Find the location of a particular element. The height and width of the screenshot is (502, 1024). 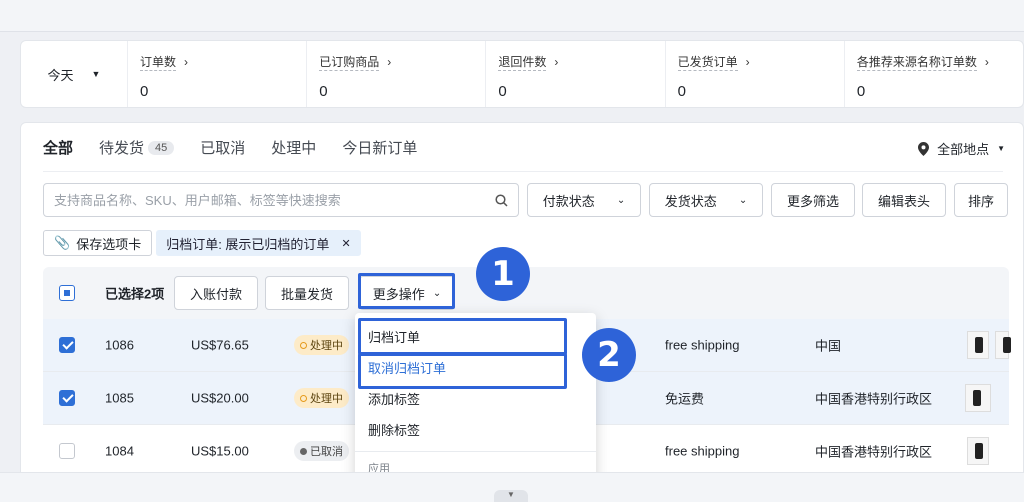

period-select: 今天 ▼ is located at coordinates (74, 74).